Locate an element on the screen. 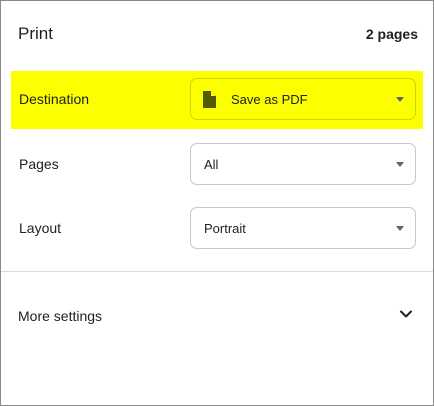 Image resolution: width=434 pixels, height=406 pixels. destination-row: Destination Save as PDF is located at coordinates (217, 100).